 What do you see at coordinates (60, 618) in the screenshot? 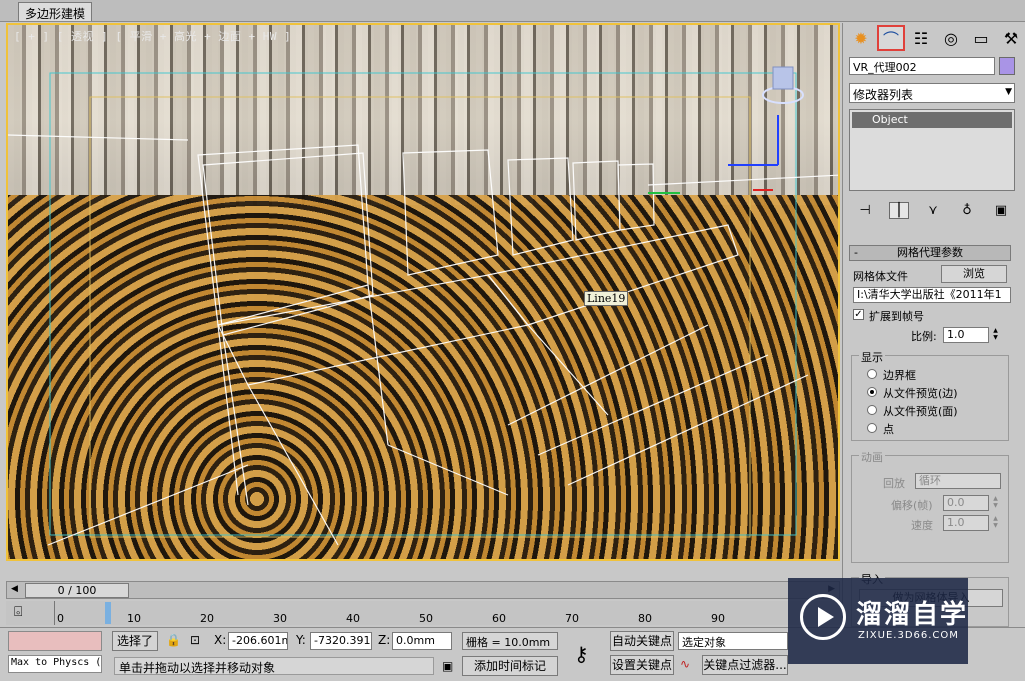
I see `tick-label: 0` at bounding box center [60, 618].